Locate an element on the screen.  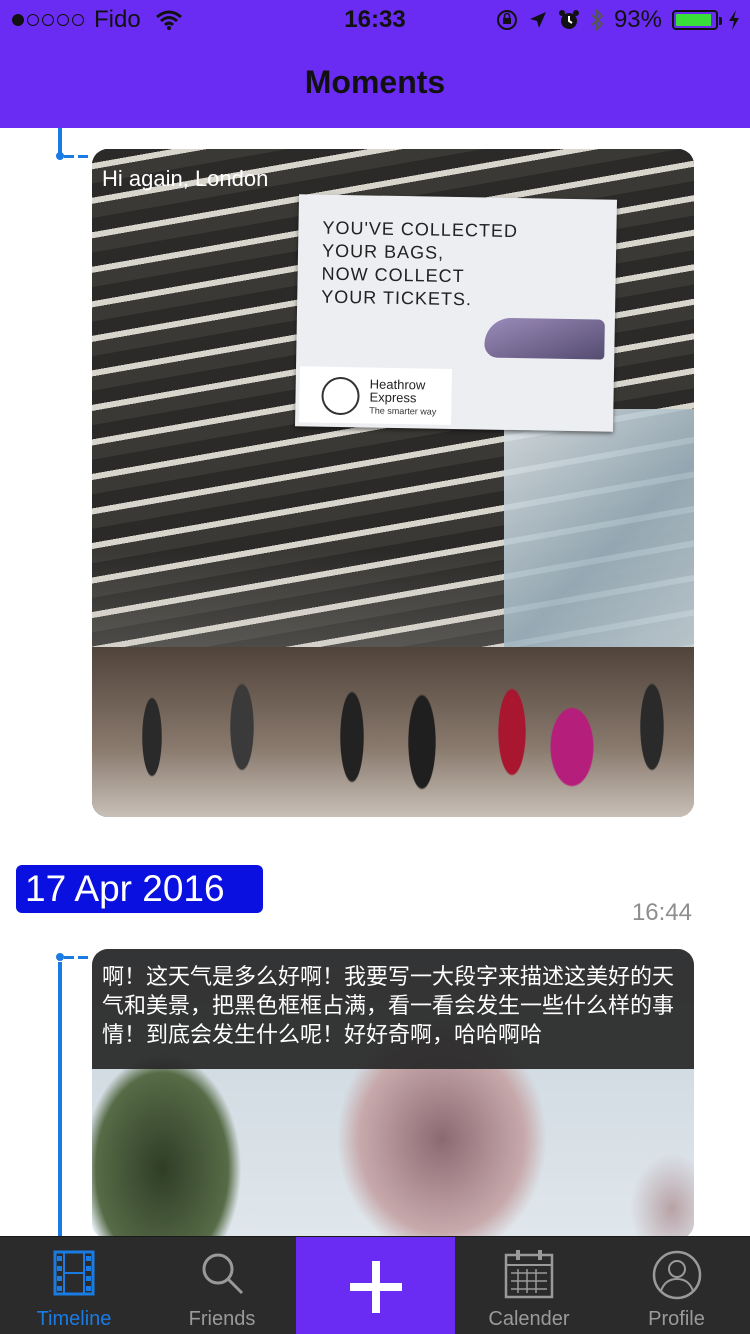
top-bar: Fido 16:33 93% Moments is located at coordinates (375, 64).